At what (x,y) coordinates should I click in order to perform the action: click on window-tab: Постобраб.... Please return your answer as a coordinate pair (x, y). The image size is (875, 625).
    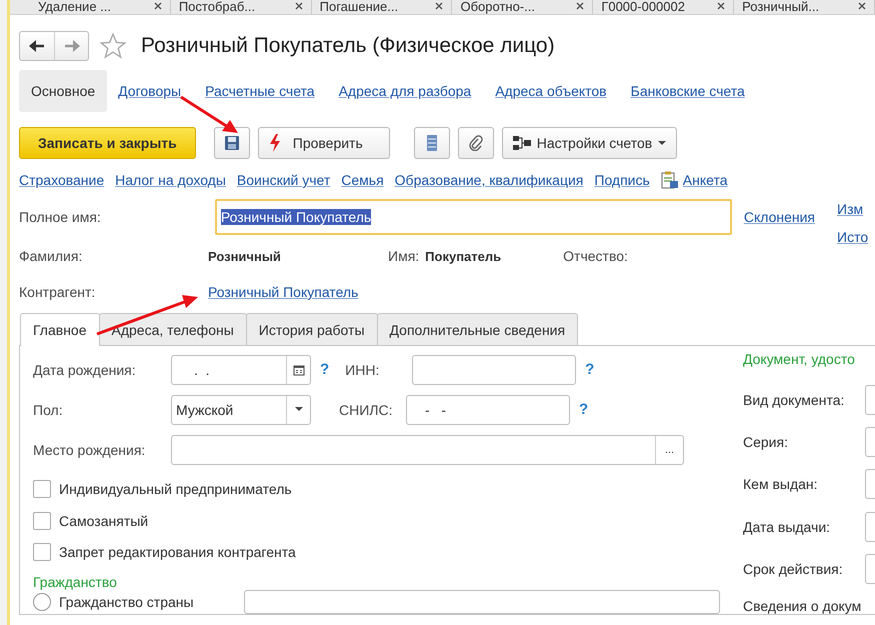
    Looking at the image, I should click on (241, 7).